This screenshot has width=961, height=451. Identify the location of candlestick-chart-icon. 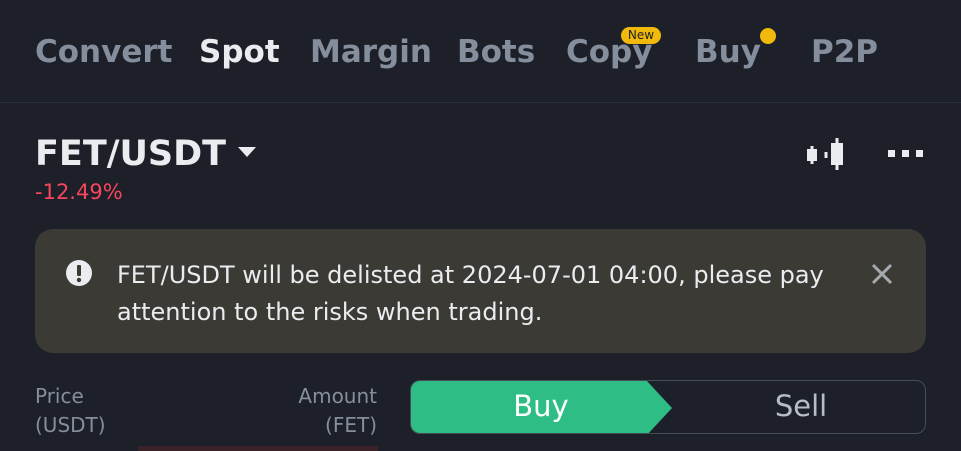
(826, 154).